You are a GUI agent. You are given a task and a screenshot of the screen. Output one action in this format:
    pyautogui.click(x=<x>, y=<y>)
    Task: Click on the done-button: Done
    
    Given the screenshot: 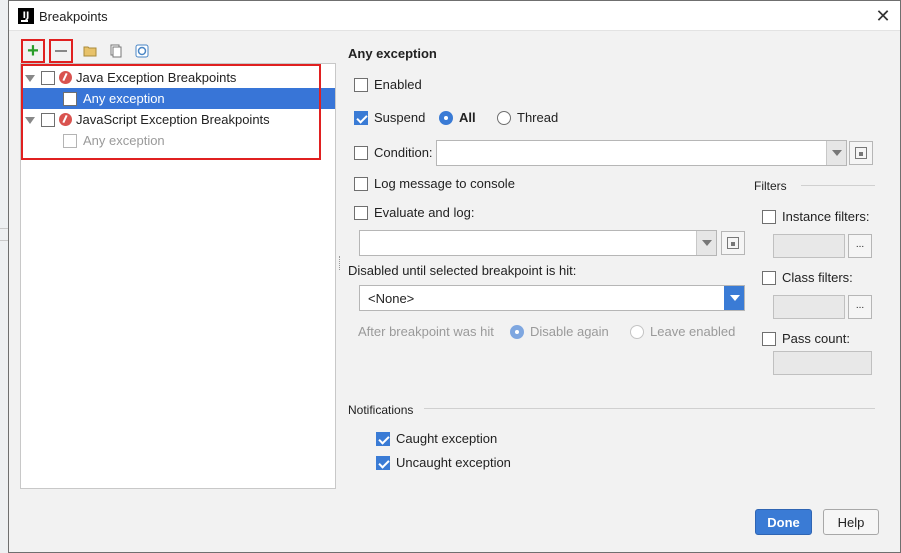 What is the action you would take?
    pyautogui.click(x=783, y=522)
    